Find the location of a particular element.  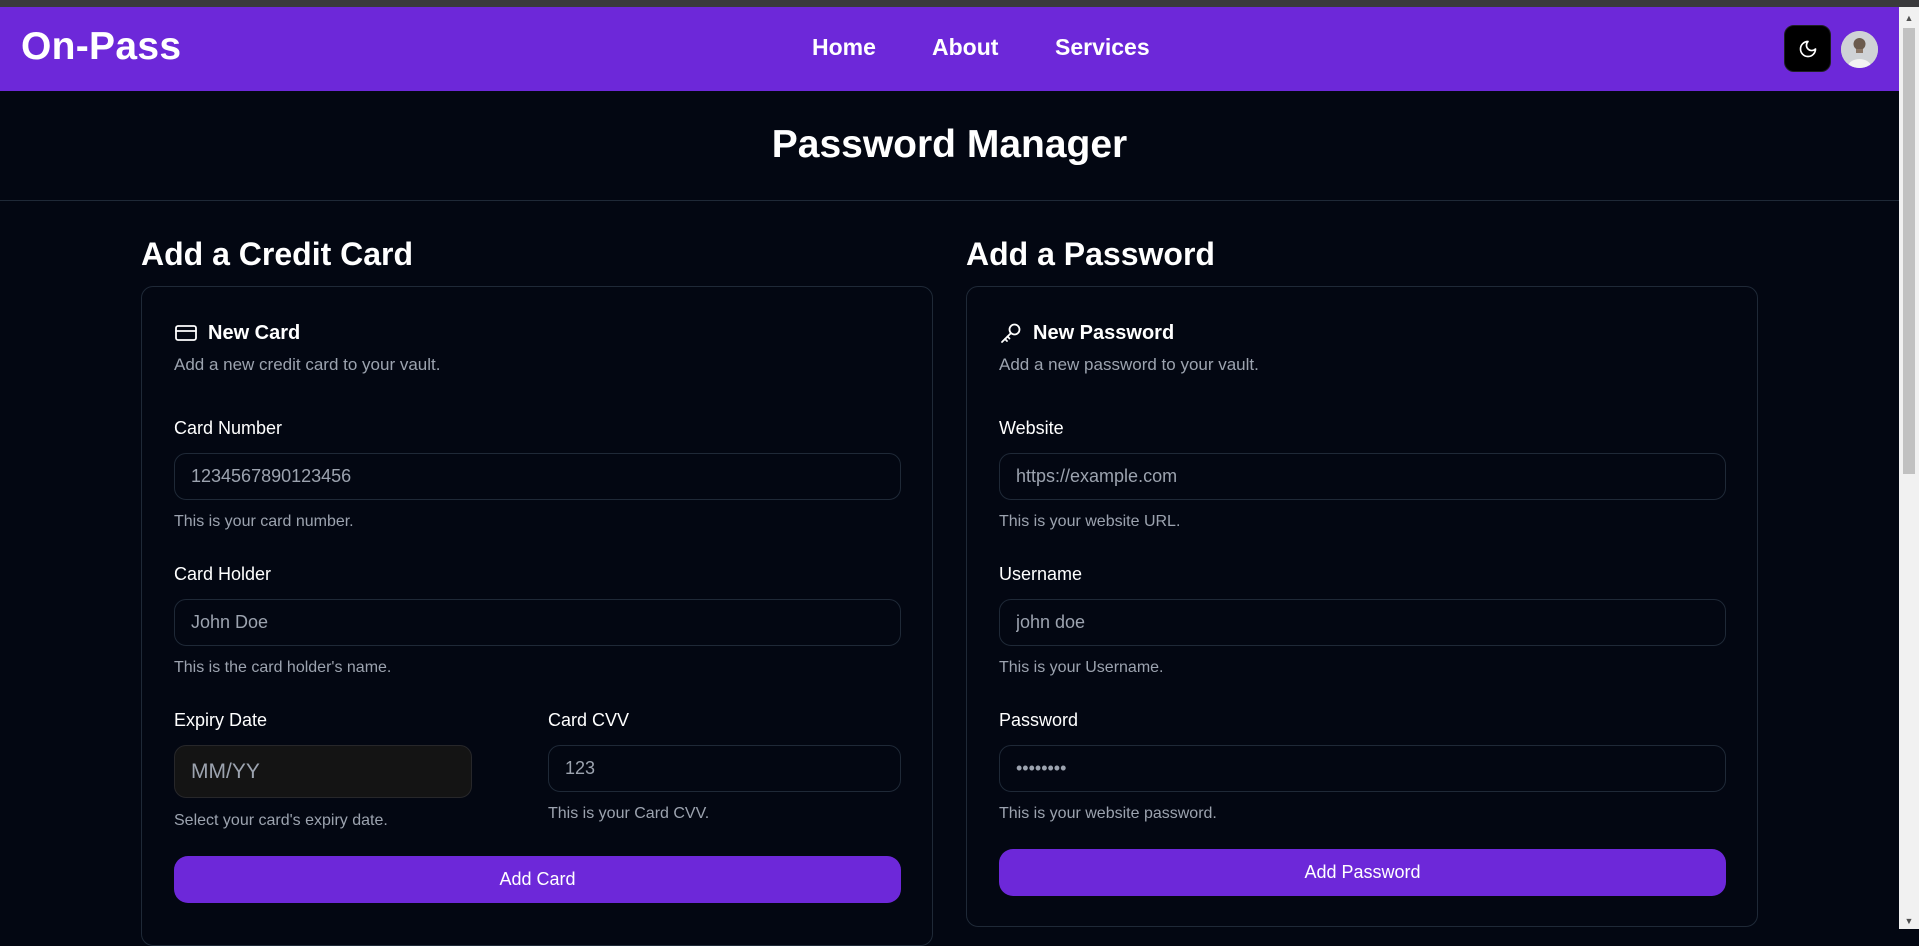

card-cvv-label: Card CVV is located at coordinates (589, 720).